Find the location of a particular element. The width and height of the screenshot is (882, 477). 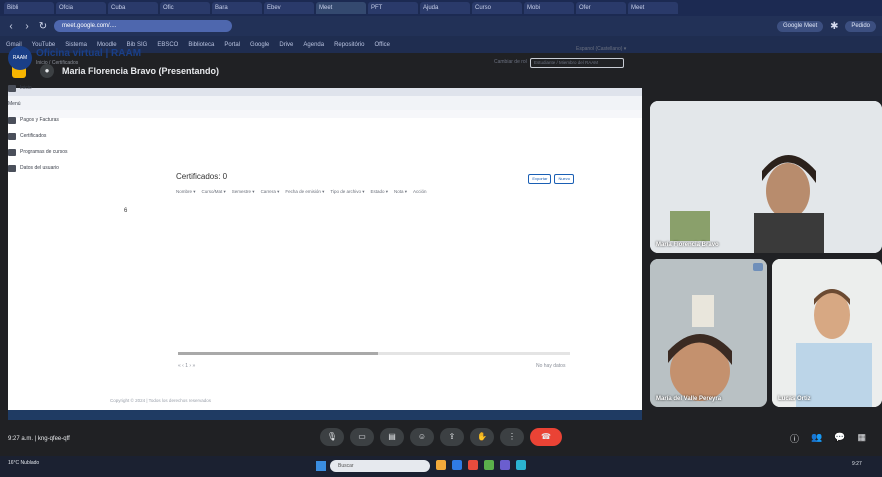

table-scroll-thumb is located at coordinates (278, 353).